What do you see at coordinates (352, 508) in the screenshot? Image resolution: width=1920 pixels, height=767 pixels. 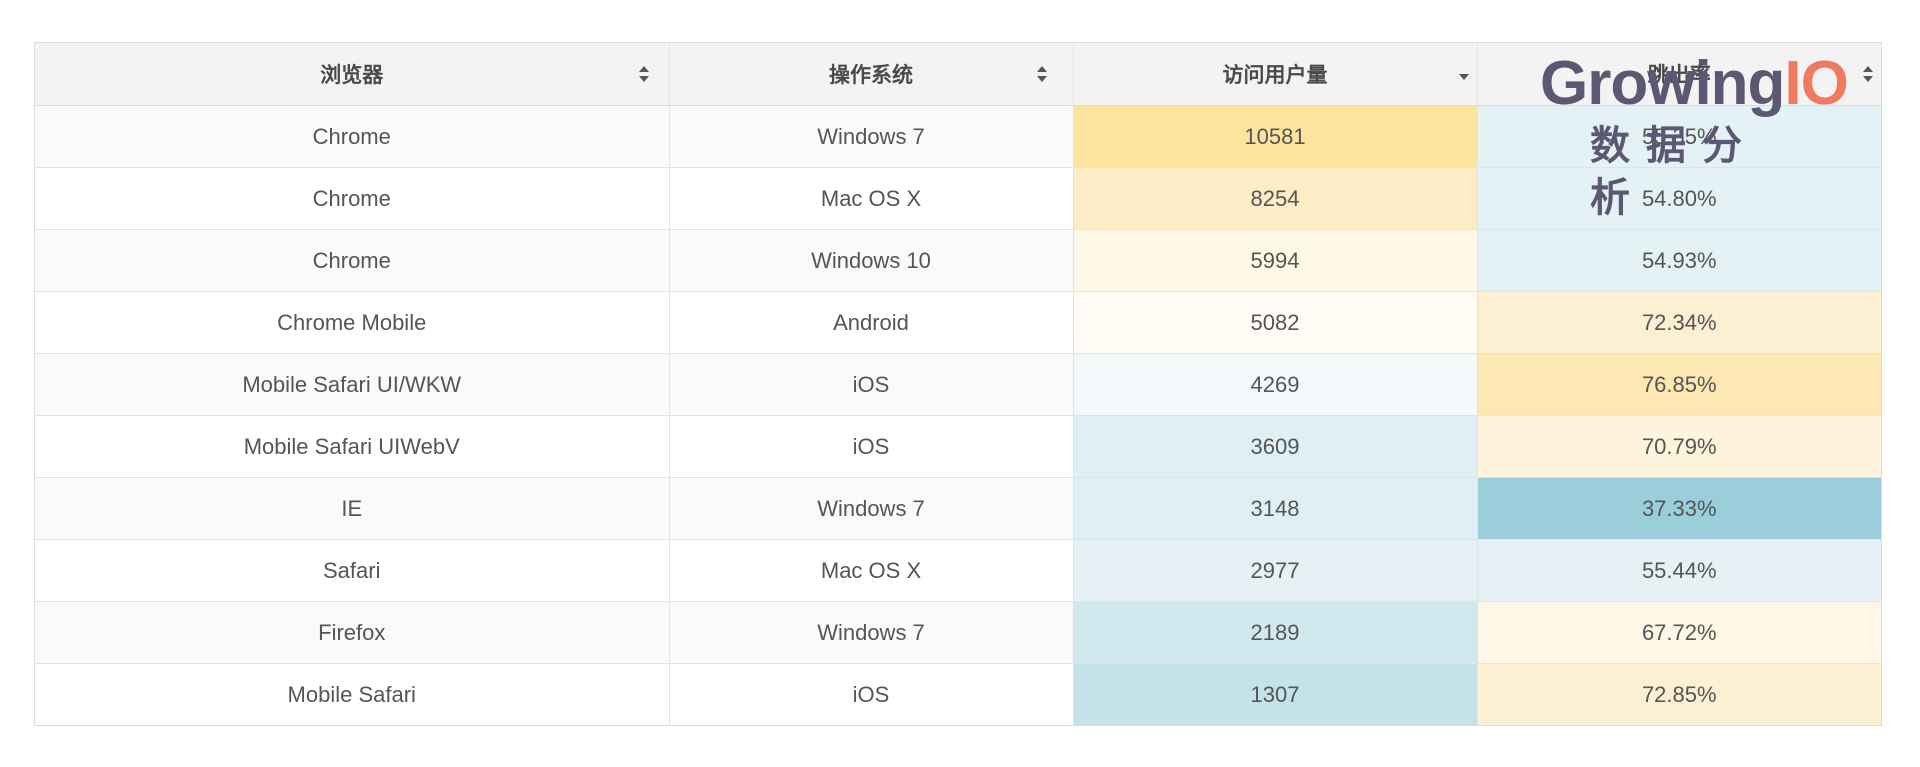 I see `cell-browser: IE` at bounding box center [352, 508].